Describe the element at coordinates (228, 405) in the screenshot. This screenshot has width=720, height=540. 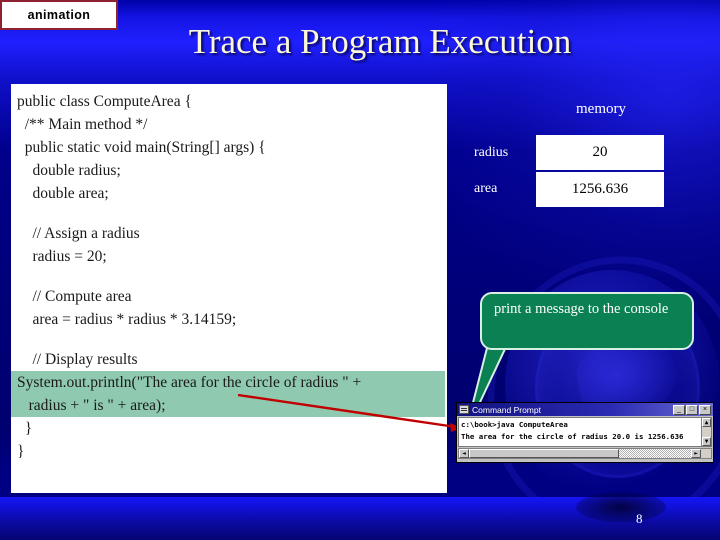
I see `highlighted-statement-line-2: radius + " is " + area);` at that location.